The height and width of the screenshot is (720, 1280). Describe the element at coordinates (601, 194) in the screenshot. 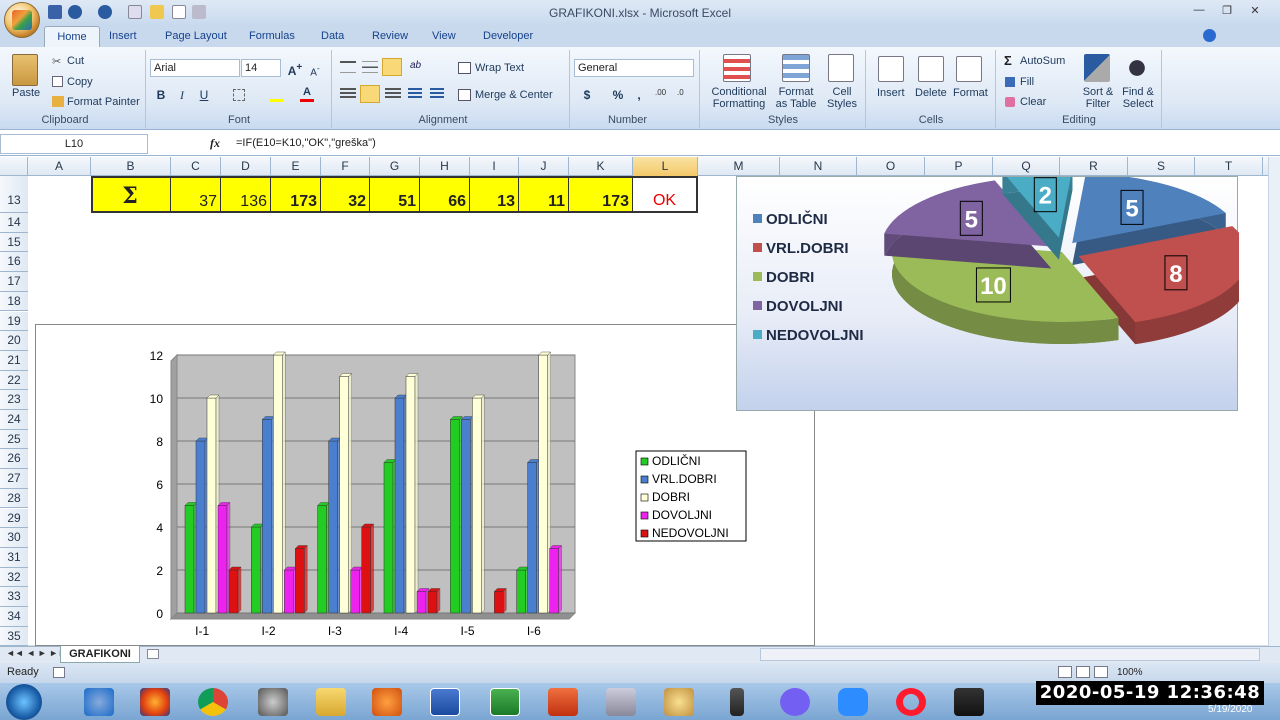

I see `cell-k13: 173` at that location.